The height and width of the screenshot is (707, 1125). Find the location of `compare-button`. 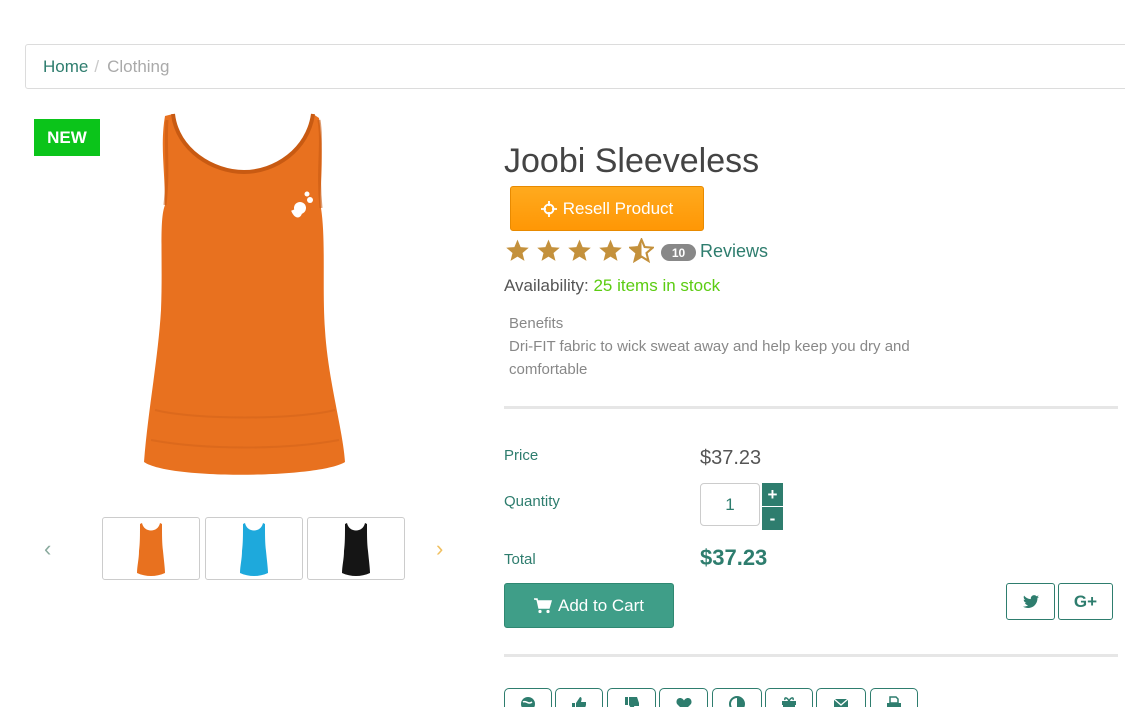

compare-button is located at coordinates (737, 697).